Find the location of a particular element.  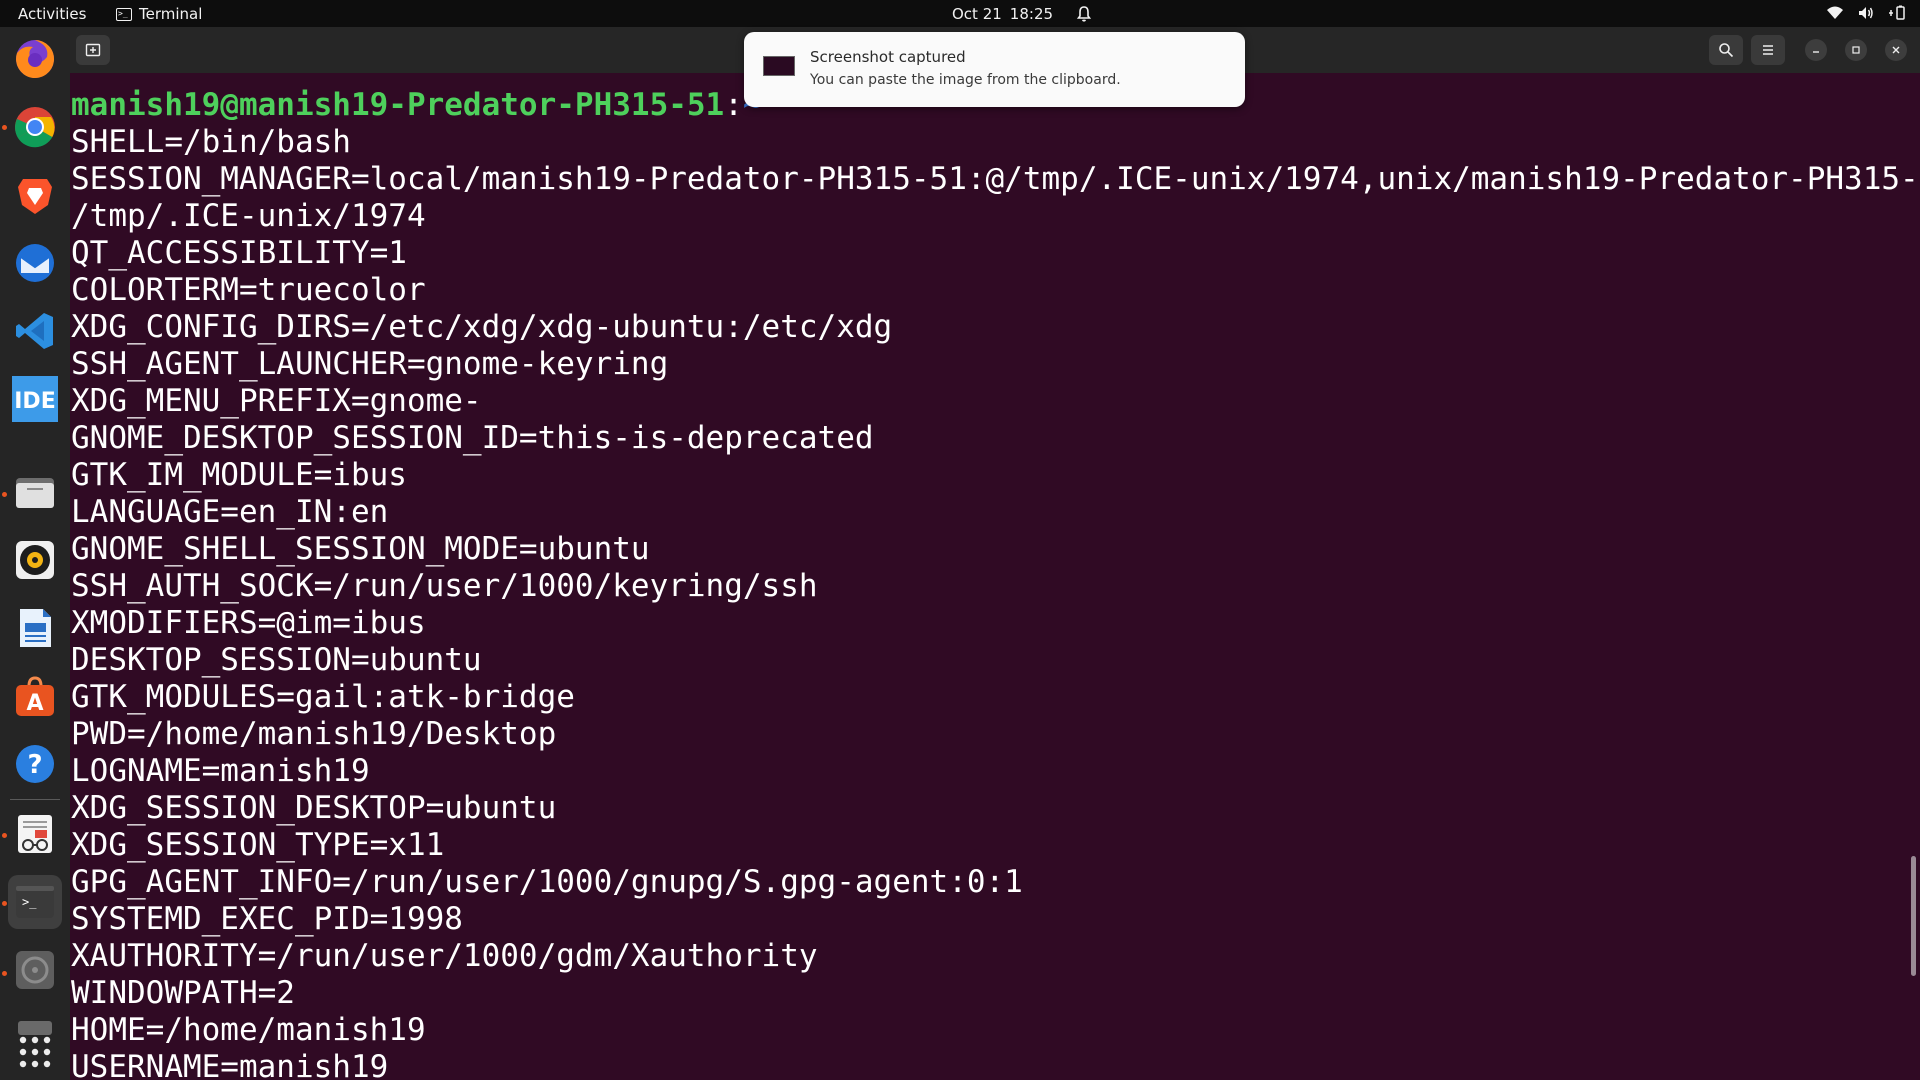

rhythmbox-icon is located at coordinates (35, 560).